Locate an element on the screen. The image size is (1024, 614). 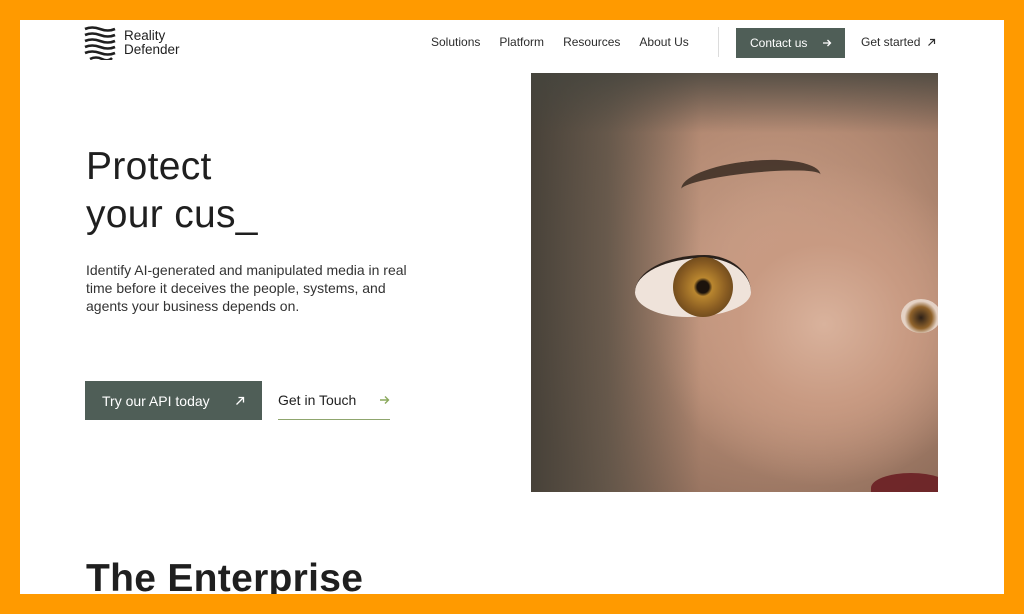
logo-line2: Defender is located at coordinates (152, 49).